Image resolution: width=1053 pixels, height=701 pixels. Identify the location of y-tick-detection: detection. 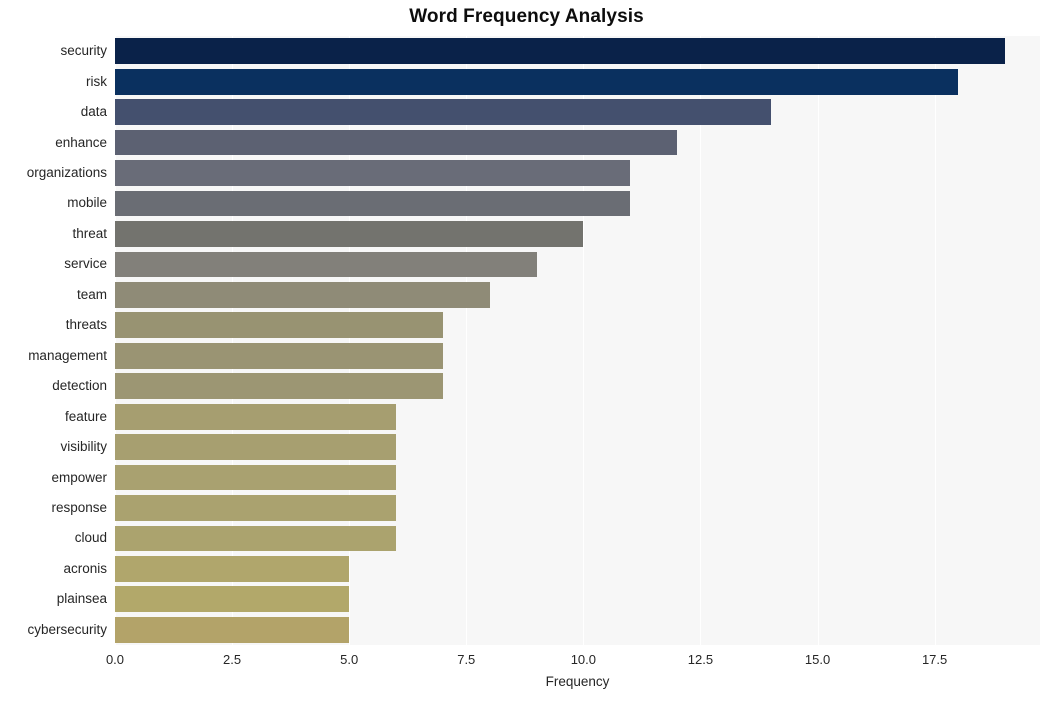
(79, 386).